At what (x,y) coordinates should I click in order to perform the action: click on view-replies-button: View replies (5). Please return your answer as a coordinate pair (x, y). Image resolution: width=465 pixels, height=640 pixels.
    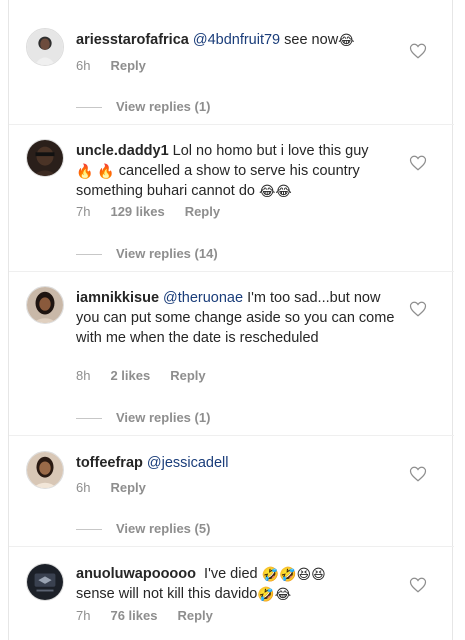
    Looking at the image, I should click on (143, 528).